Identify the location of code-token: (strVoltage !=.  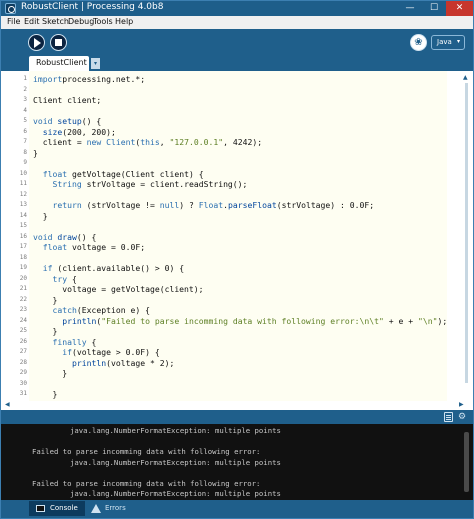
(120, 205).